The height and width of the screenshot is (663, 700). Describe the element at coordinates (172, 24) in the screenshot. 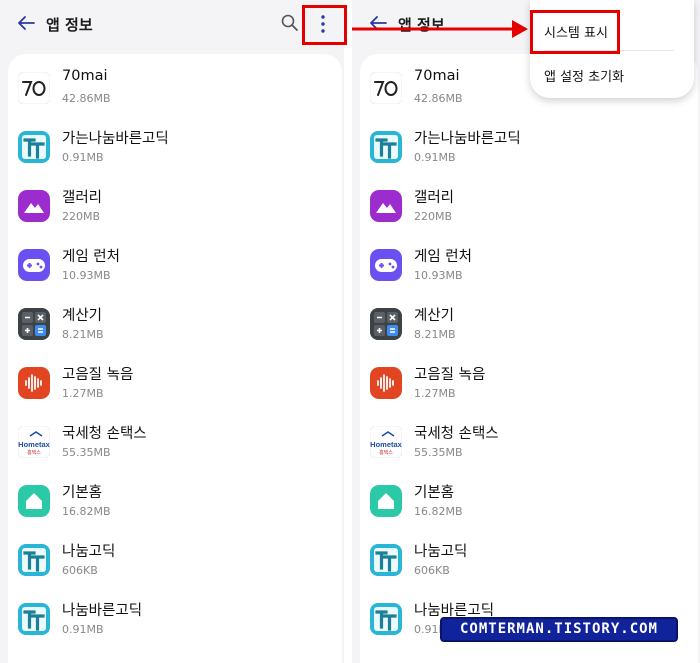

I see `top-app-bar: 앱 정보` at that location.